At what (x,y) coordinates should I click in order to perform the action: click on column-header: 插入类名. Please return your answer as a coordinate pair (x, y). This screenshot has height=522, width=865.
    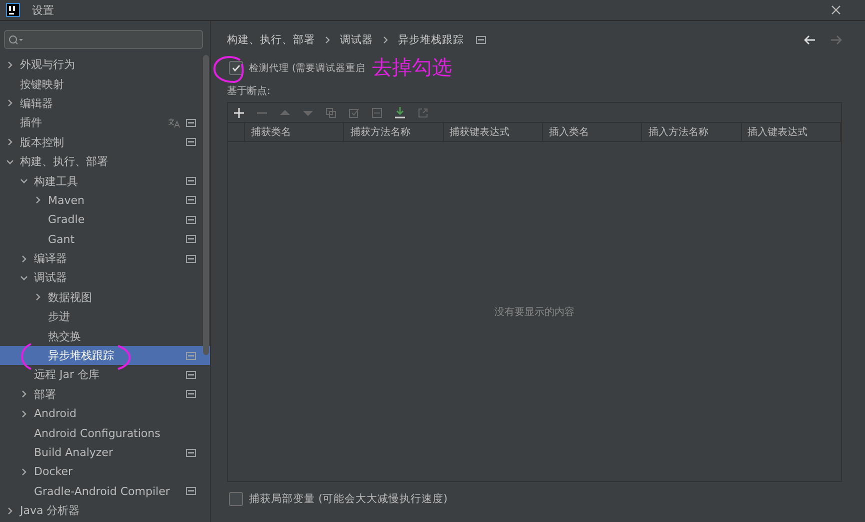
    Looking at the image, I should click on (592, 132).